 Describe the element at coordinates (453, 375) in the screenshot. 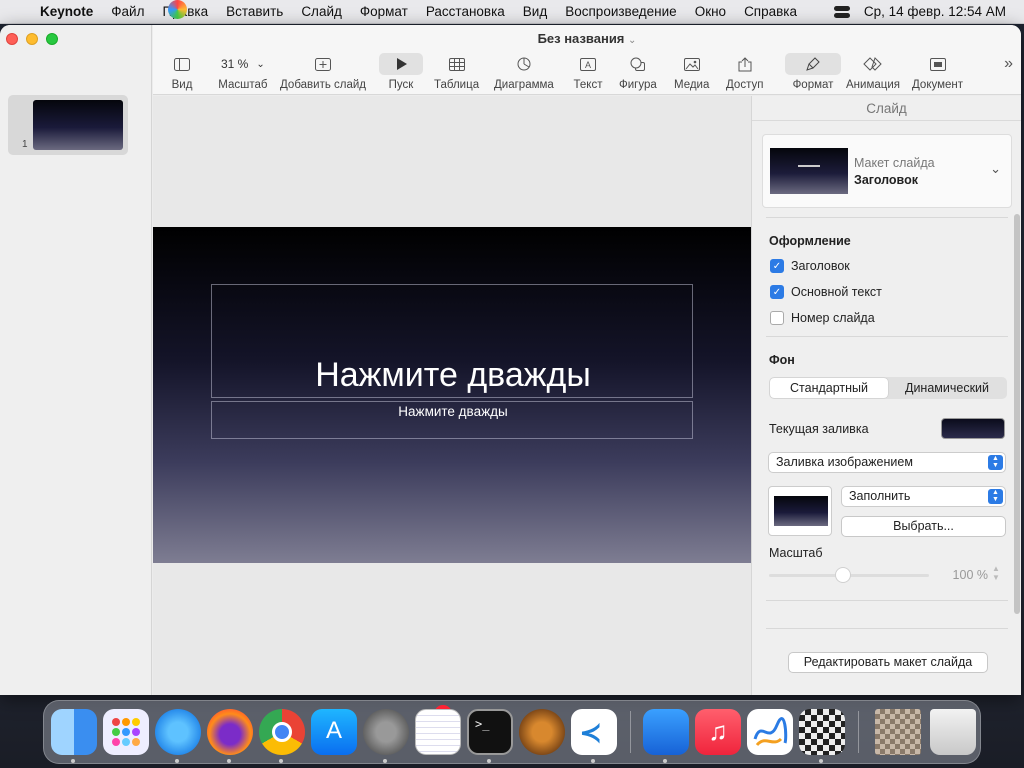

I see `slide-title-text: Нажмите дважды` at that location.